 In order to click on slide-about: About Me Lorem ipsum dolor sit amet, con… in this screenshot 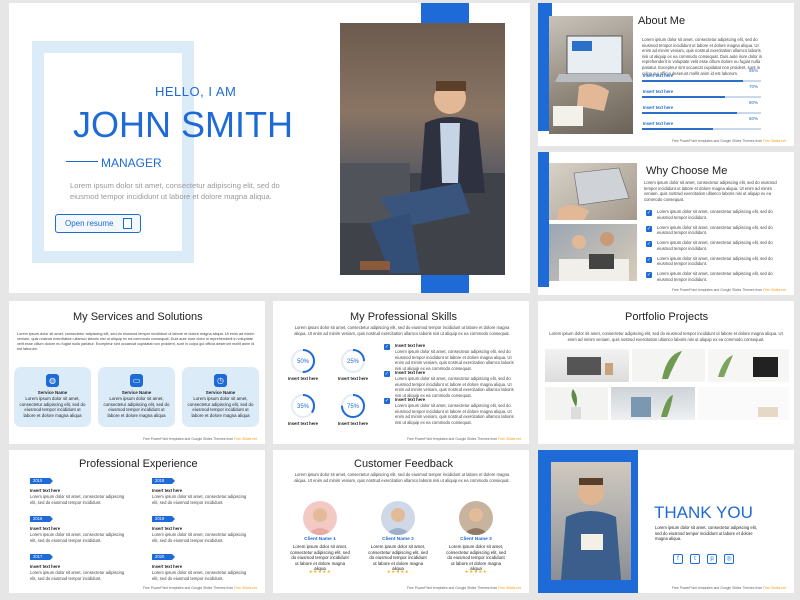, I will do `click(666, 74)`.